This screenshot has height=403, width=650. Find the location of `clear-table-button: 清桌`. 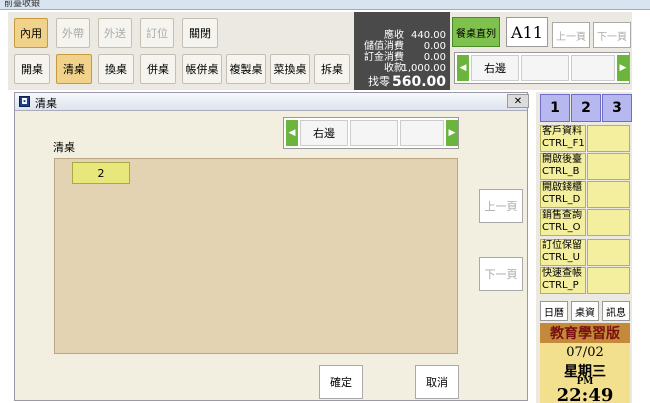

clear-table-button: 清桌 is located at coordinates (74, 69).